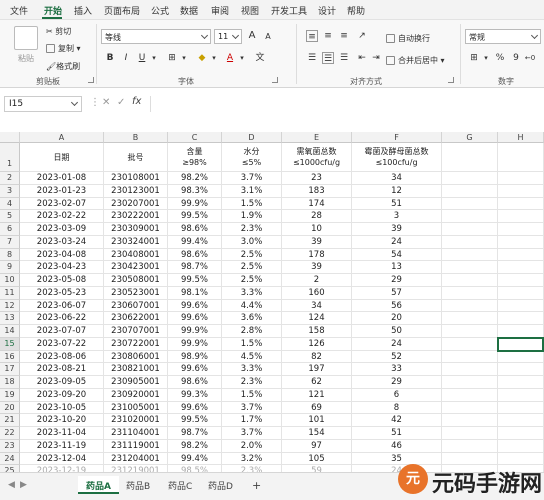  Describe the element at coordinates (252, 459) in the screenshot. I see `table-cell: 3.2%` at that location.